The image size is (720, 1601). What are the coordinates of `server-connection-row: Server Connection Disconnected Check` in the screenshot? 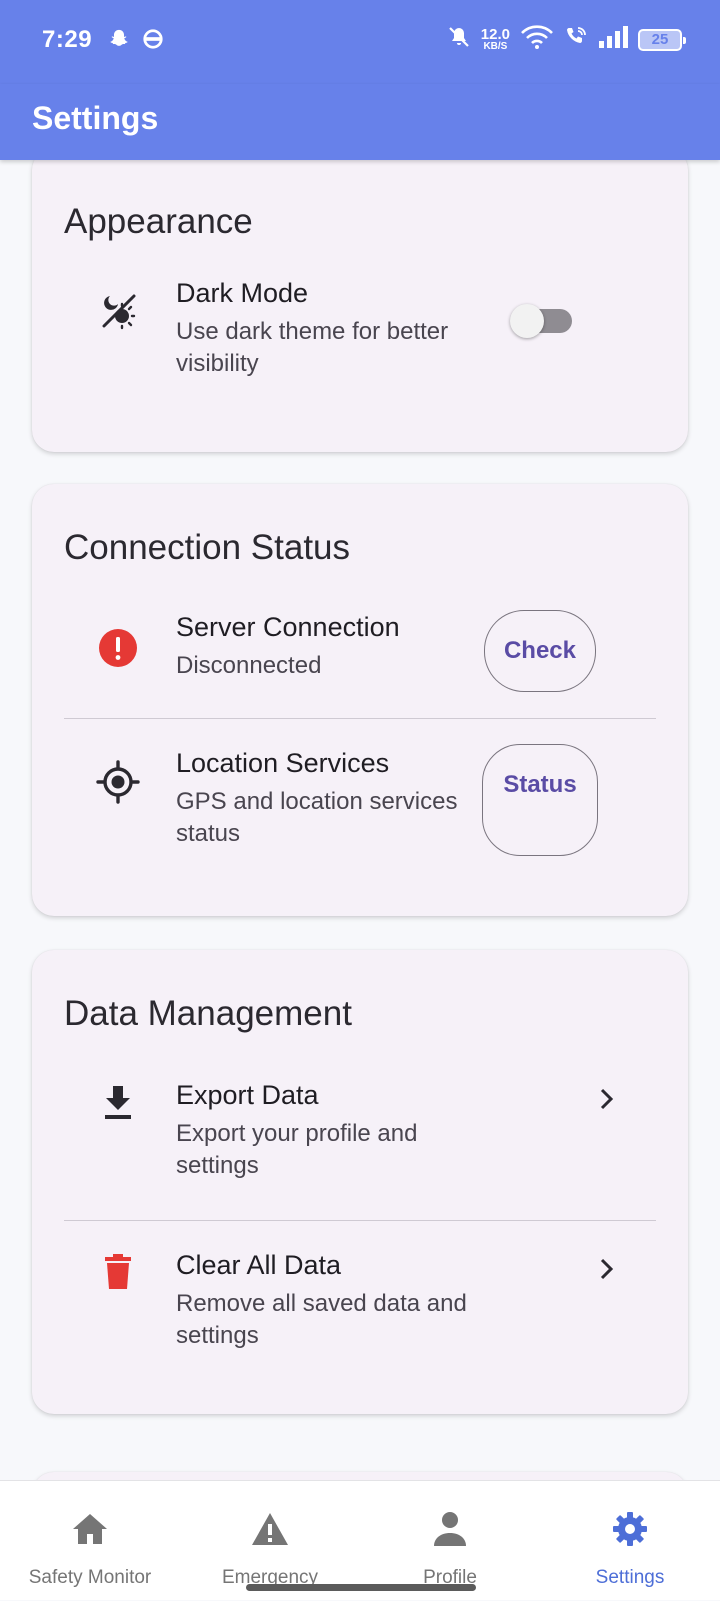 It's located at (360, 662).